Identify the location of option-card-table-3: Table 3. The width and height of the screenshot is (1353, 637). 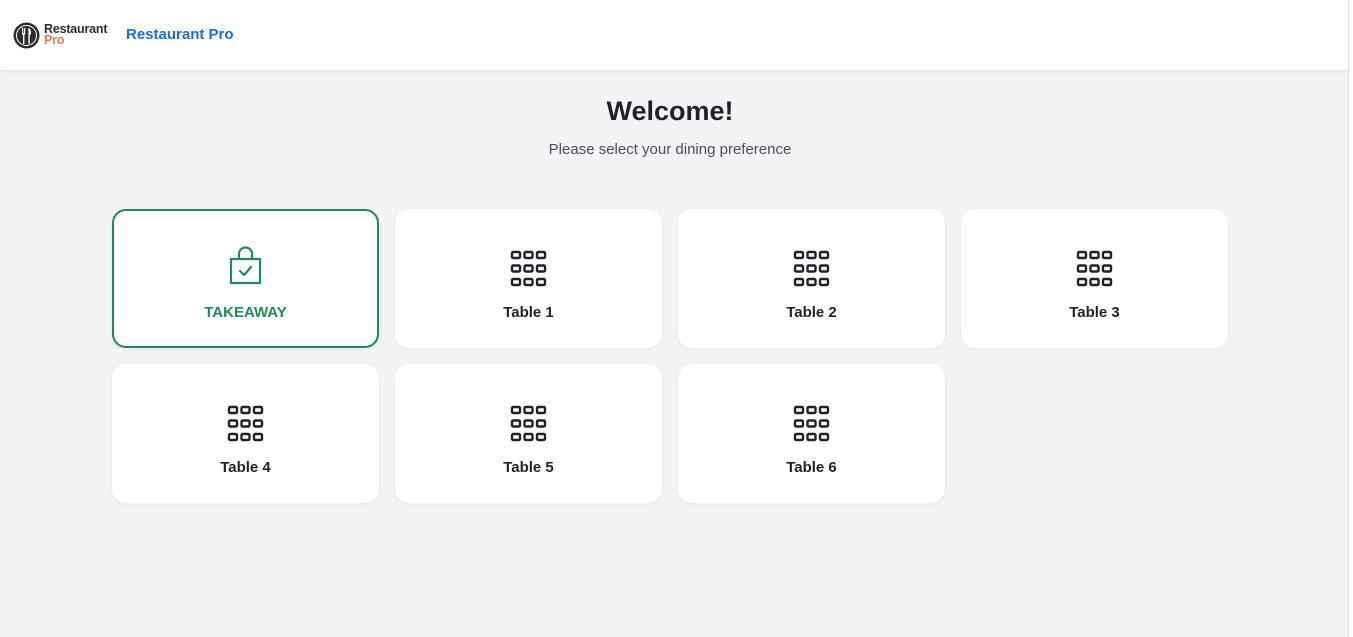
(1094, 278).